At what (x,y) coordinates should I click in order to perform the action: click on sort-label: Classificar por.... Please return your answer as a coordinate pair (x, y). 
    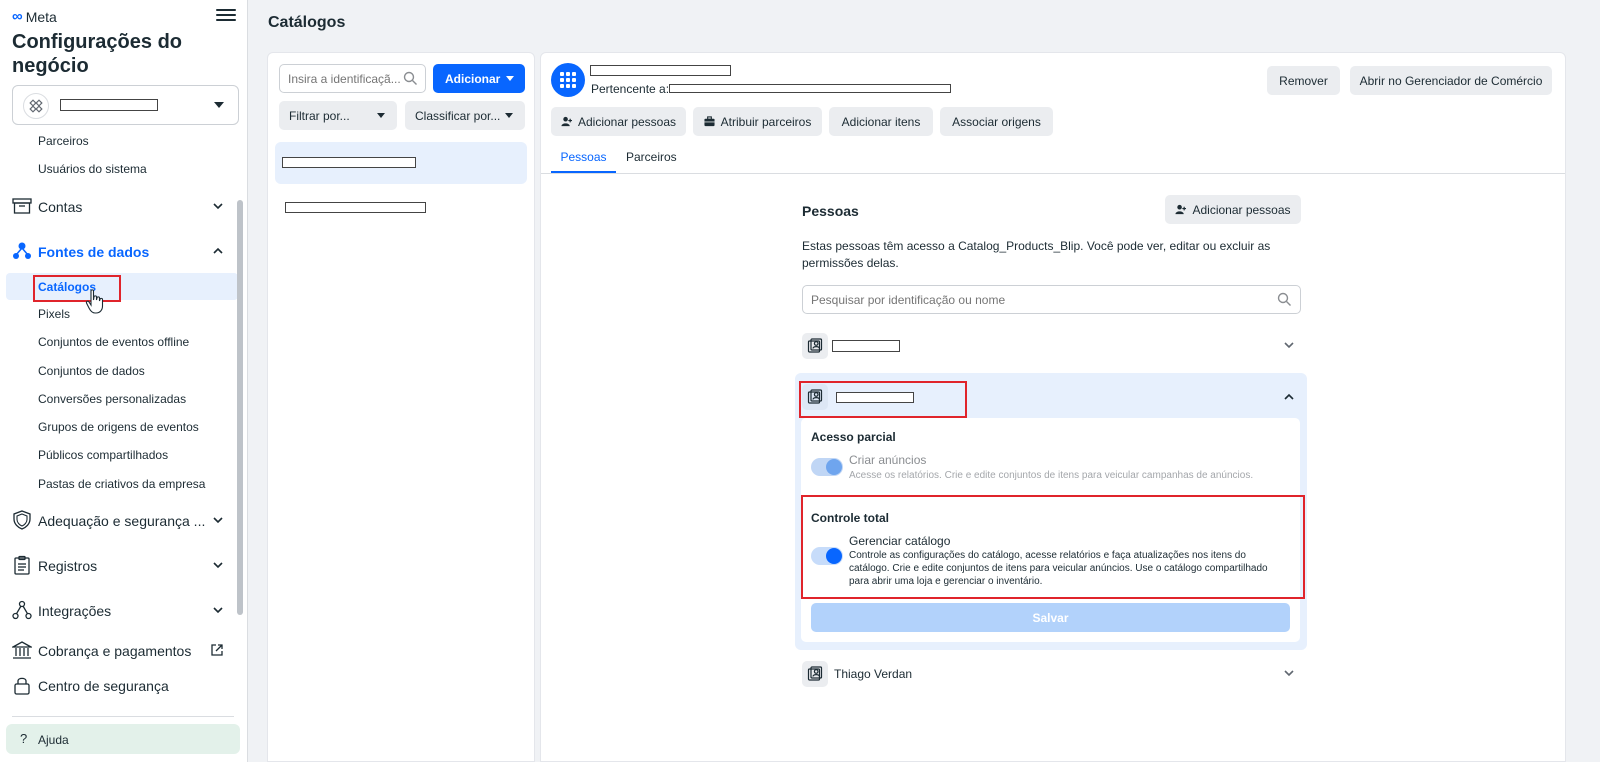
    Looking at the image, I should click on (458, 116).